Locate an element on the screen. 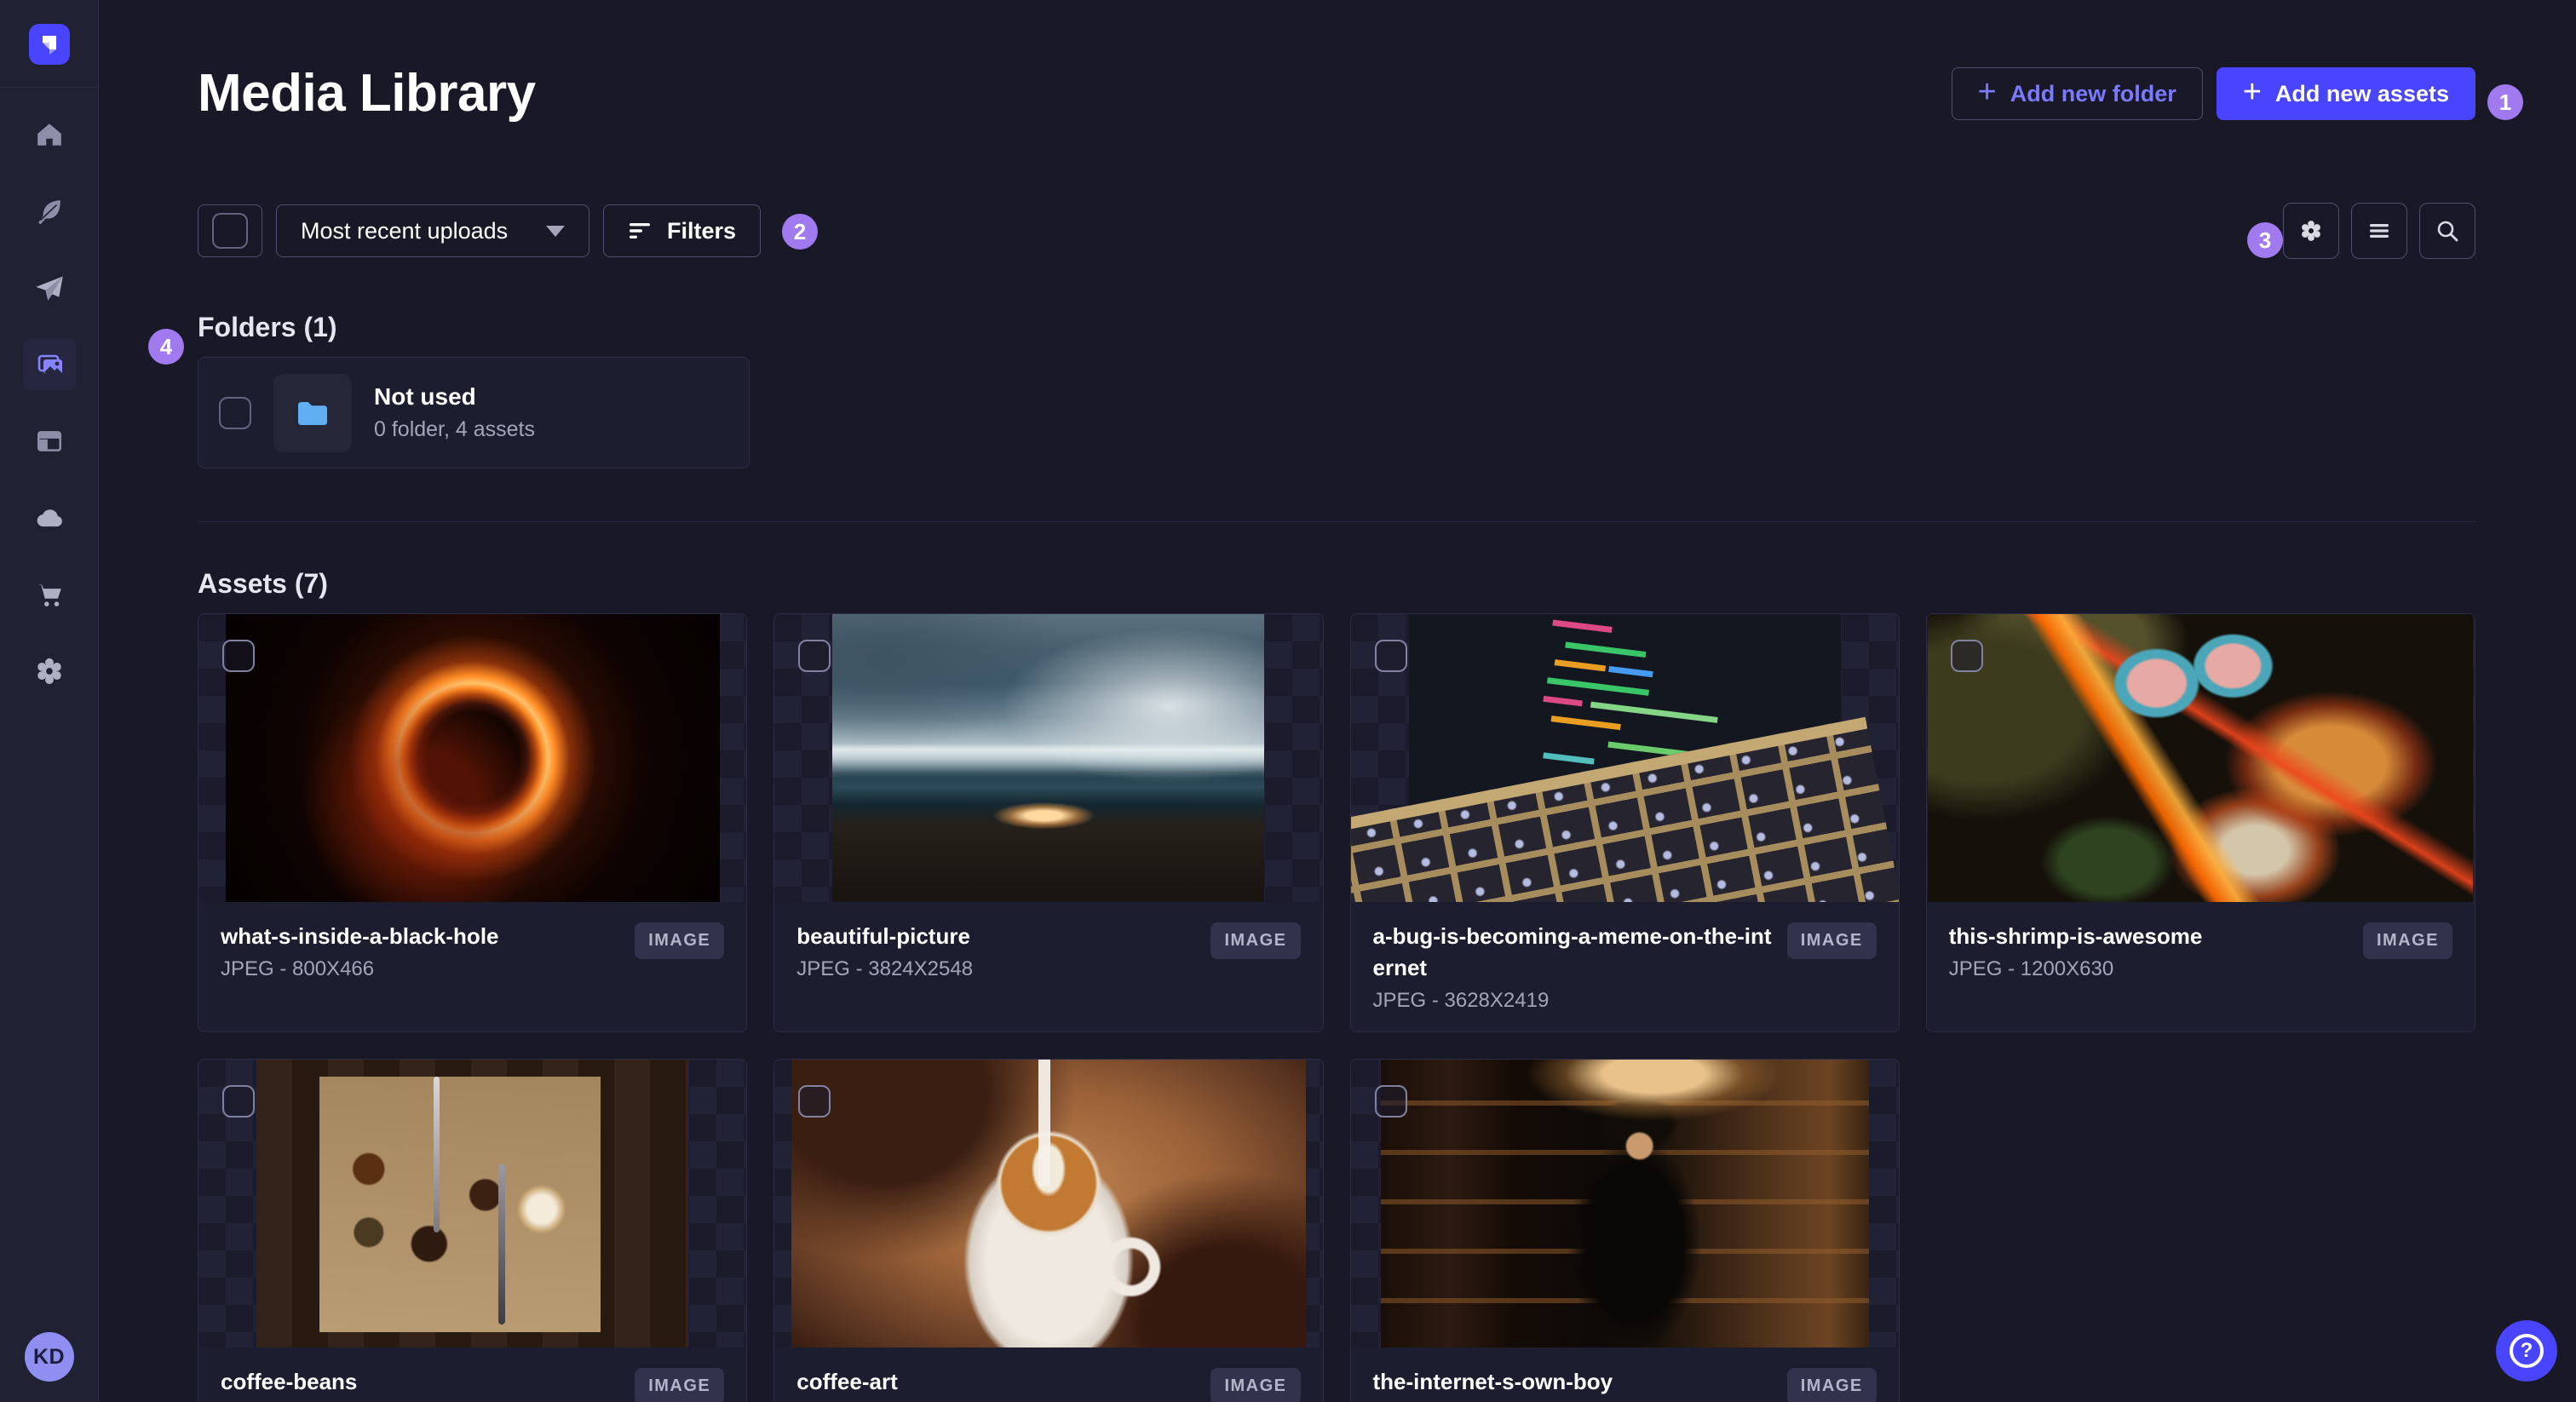 This screenshot has width=2576, height=1402. search-icon is located at coordinates (2448, 231).